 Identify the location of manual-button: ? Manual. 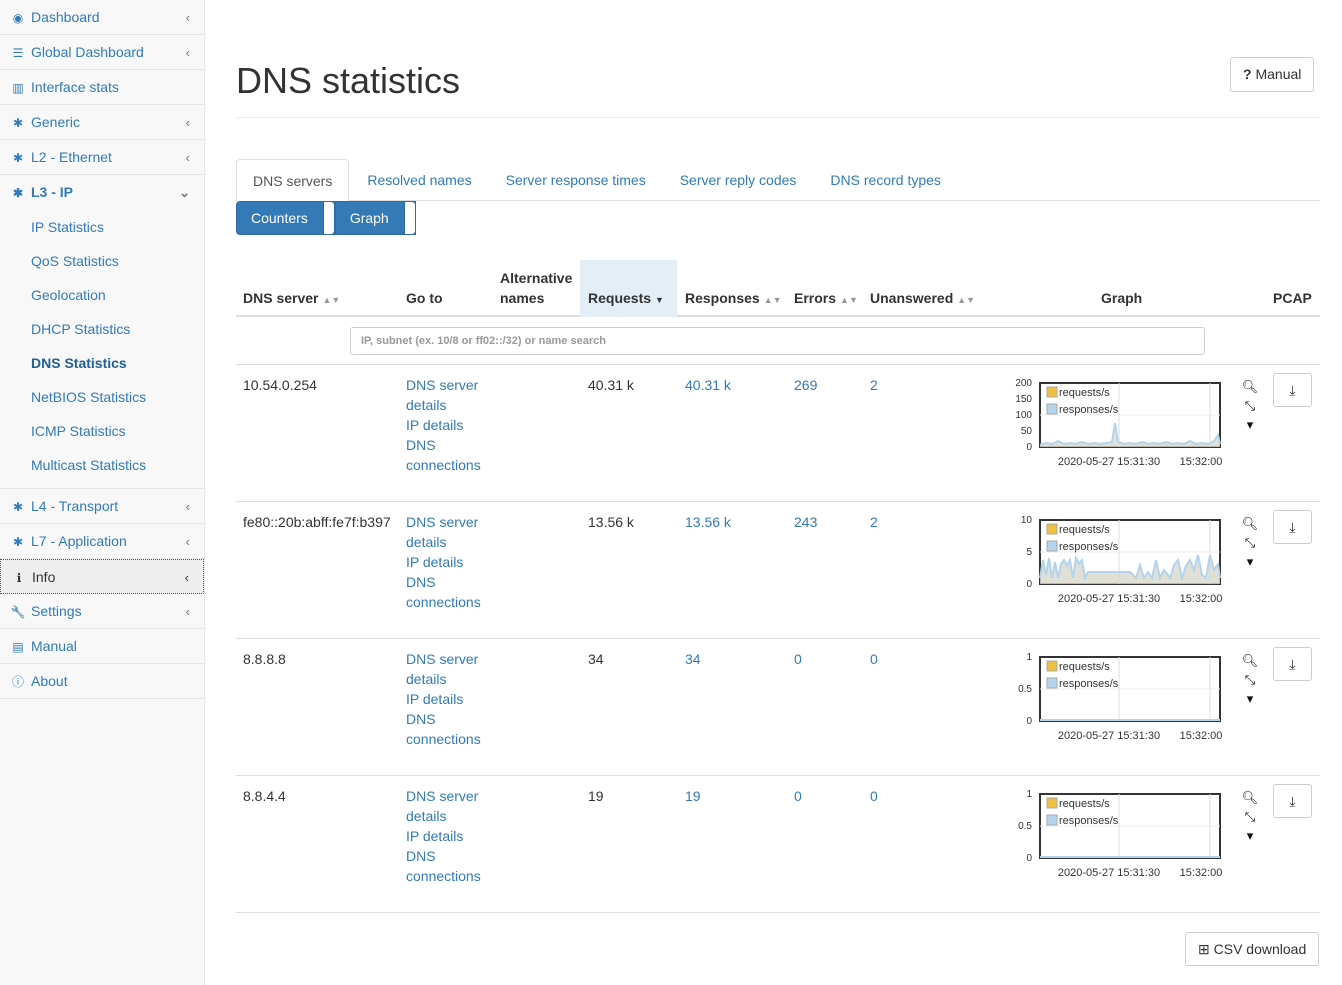
(1272, 74).